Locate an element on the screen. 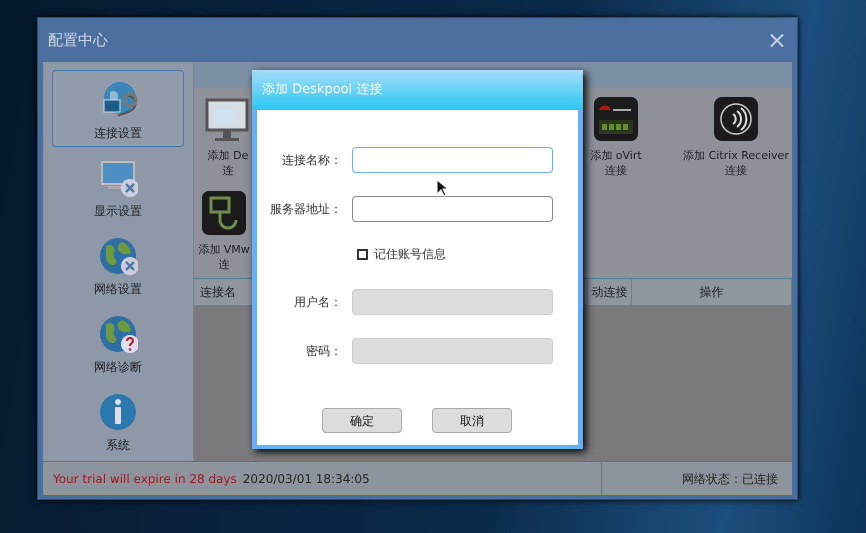 The image size is (866, 533). hat-logo-icon is located at coordinates (616, 119).